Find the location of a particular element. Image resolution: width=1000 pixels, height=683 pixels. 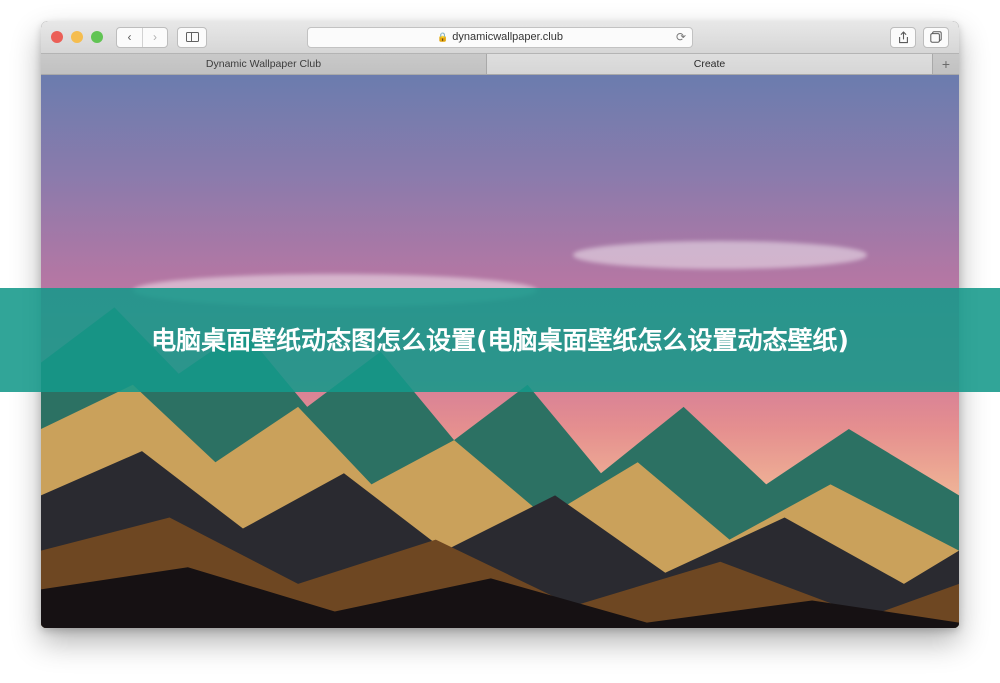

close-window-button is located at coordinates (57, 37).